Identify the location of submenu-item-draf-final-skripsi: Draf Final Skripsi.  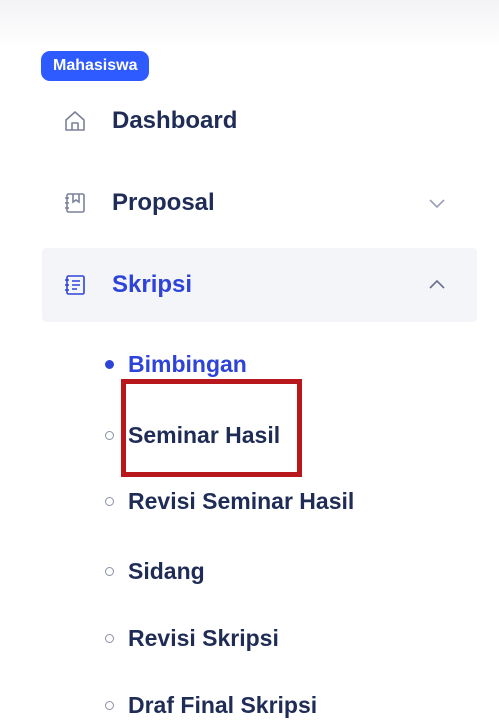
(211, 705).